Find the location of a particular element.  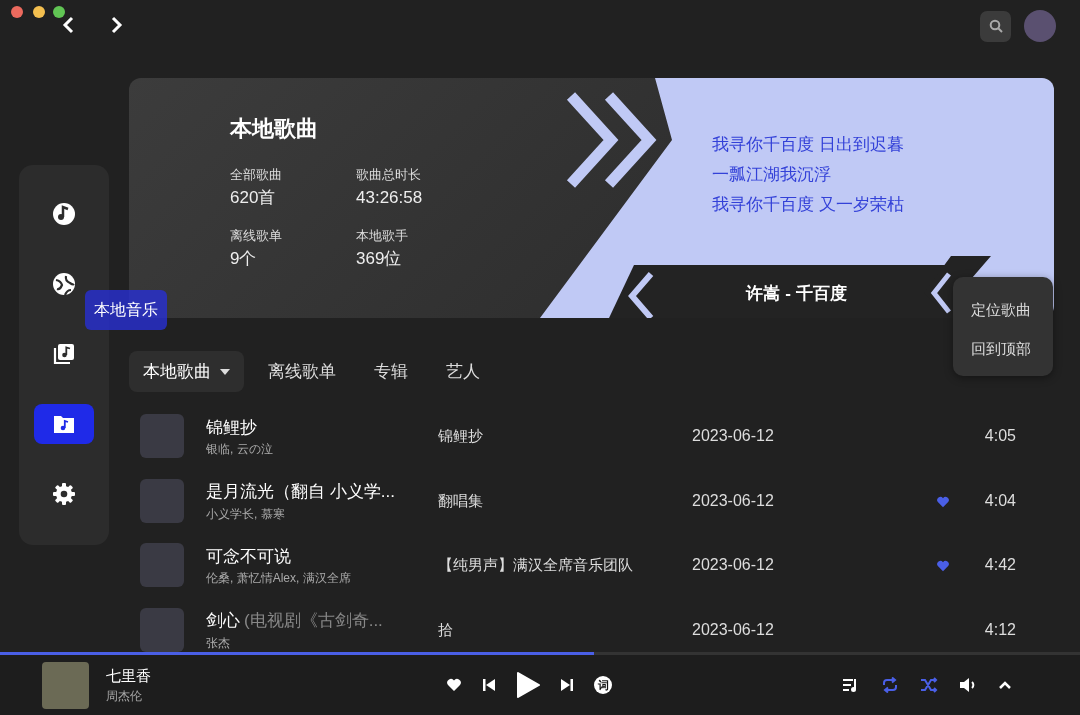

back-icon is located at coordinates (69, 25).